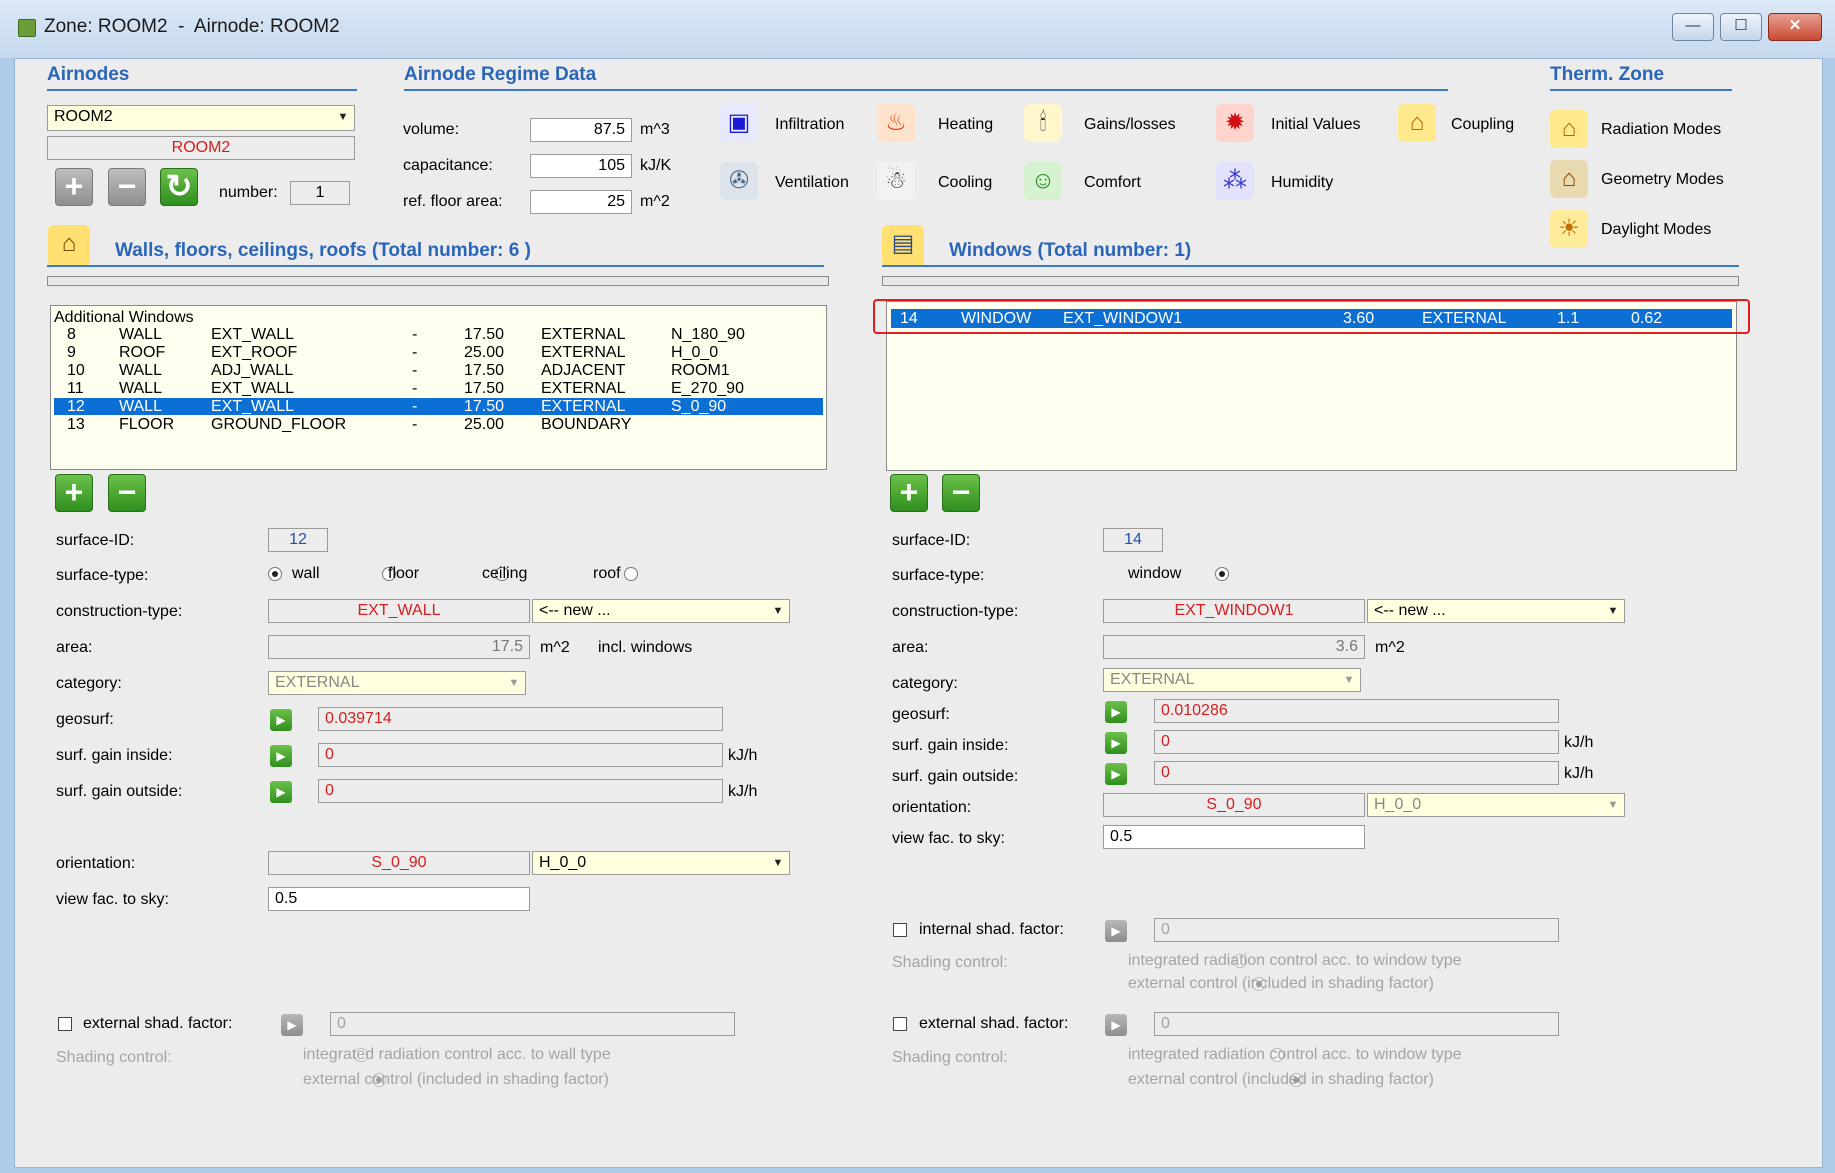 Image resolution: width=1835 pixels, height=1173 pixels. Describe the element at coordinates (1356, 930) in the screenshot. I see `int-shad-field: 0` at that location.